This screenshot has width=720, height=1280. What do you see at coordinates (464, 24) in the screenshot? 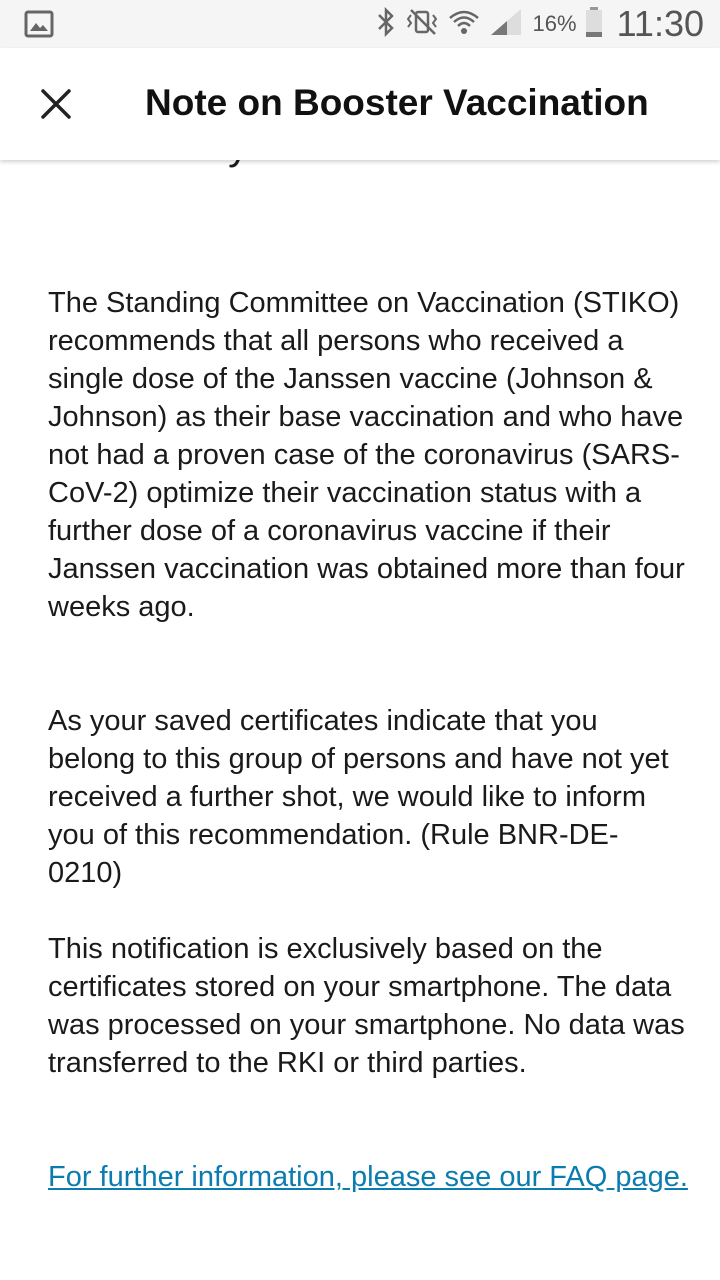
I see `wifi-icon` at bounding box center [464, 24].